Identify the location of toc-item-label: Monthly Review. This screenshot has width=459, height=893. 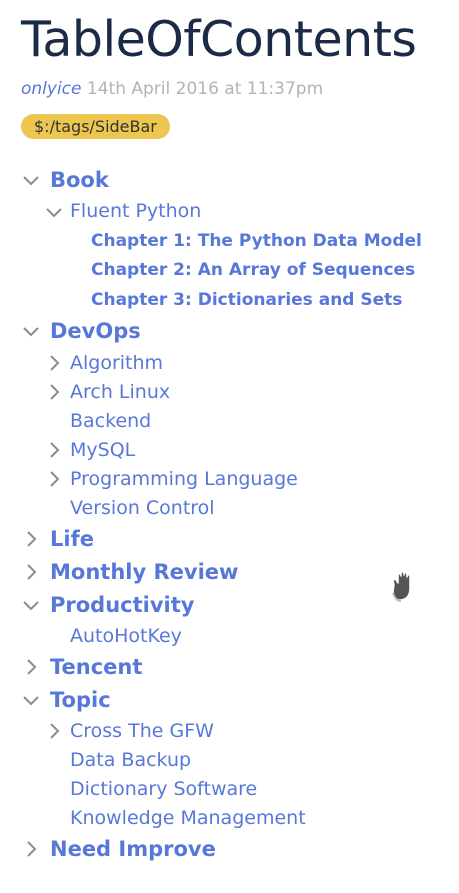
(144, 572).